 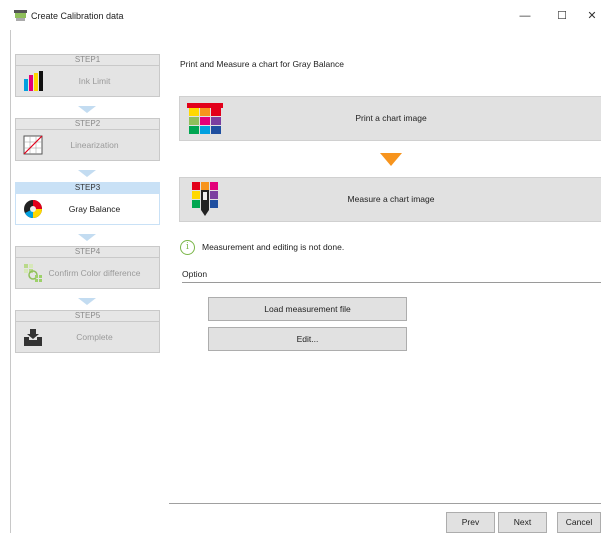 What do you see at coordinates (94, 209) in the screenshot?
I see `step-label: Gray Balance` at bounding box center [94, 209].